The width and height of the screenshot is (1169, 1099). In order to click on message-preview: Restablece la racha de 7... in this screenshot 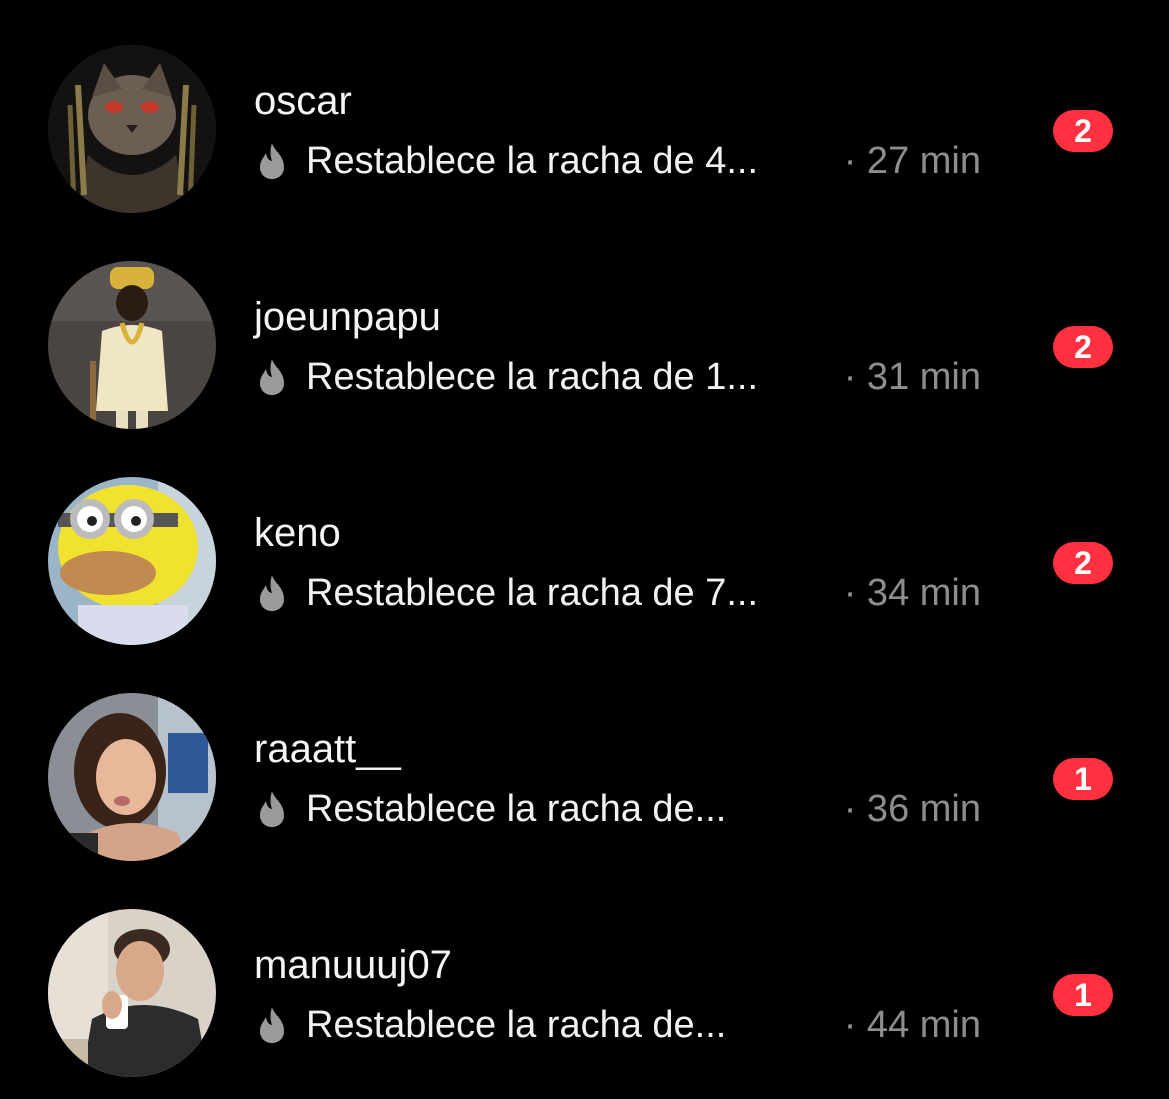, I will do `click(506, 593)`.